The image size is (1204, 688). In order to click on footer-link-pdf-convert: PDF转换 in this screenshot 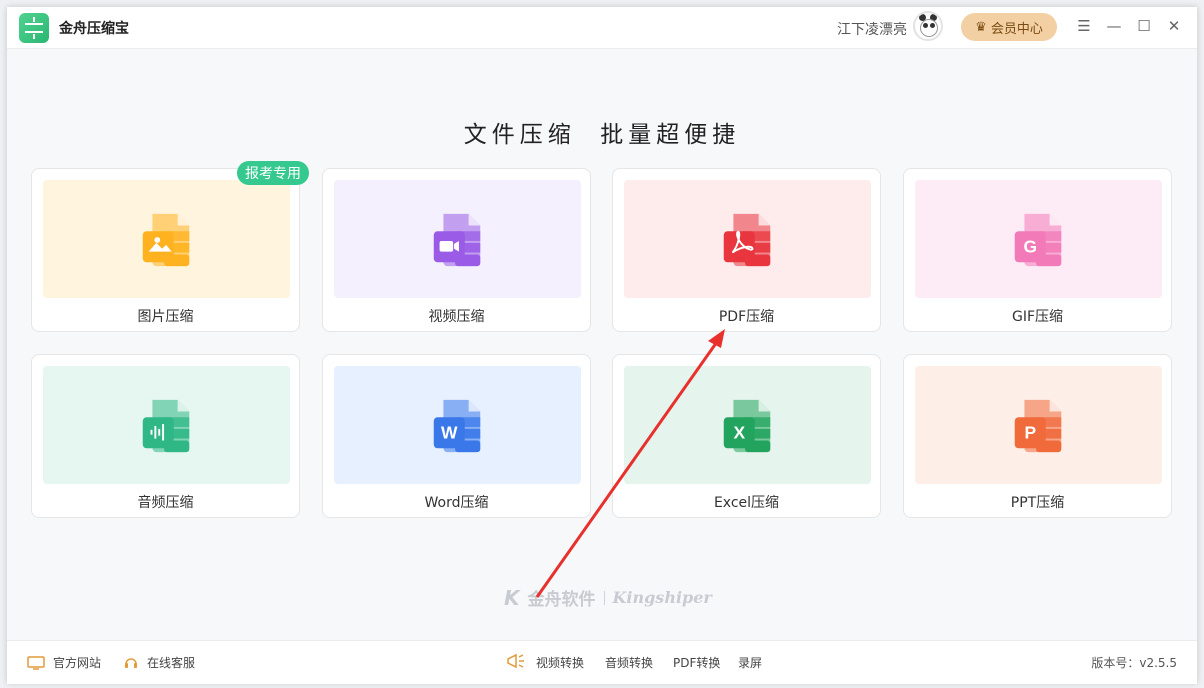, I will do `click(696, 662)`.